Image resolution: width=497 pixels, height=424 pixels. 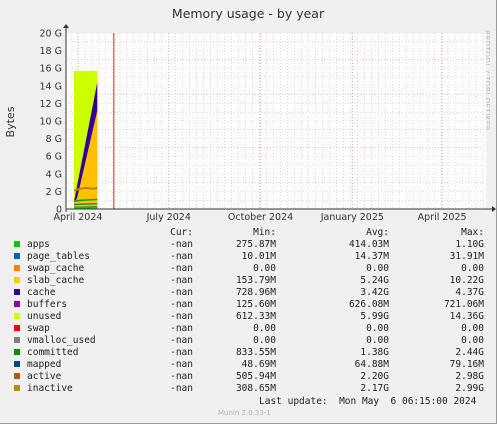 I want to click on legend-row-swap_cache: swap_cache -nan 0.00 0.00 0.00, so click(x=248, y=269).